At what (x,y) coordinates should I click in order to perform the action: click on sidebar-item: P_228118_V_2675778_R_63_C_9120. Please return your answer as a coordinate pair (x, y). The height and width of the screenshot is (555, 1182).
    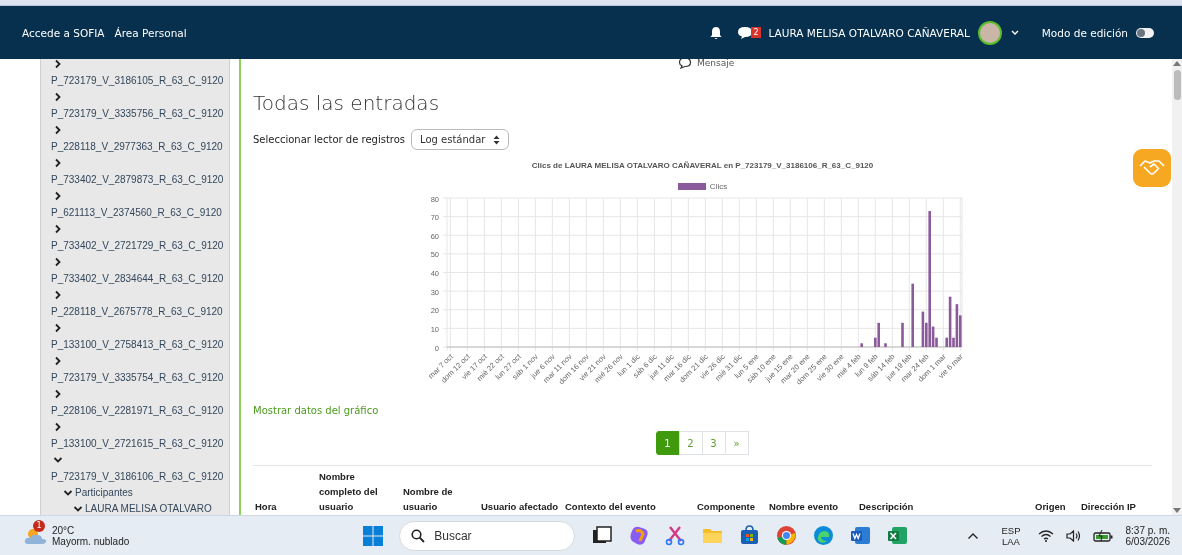
    Looking at the image, I should click on (137, 311).